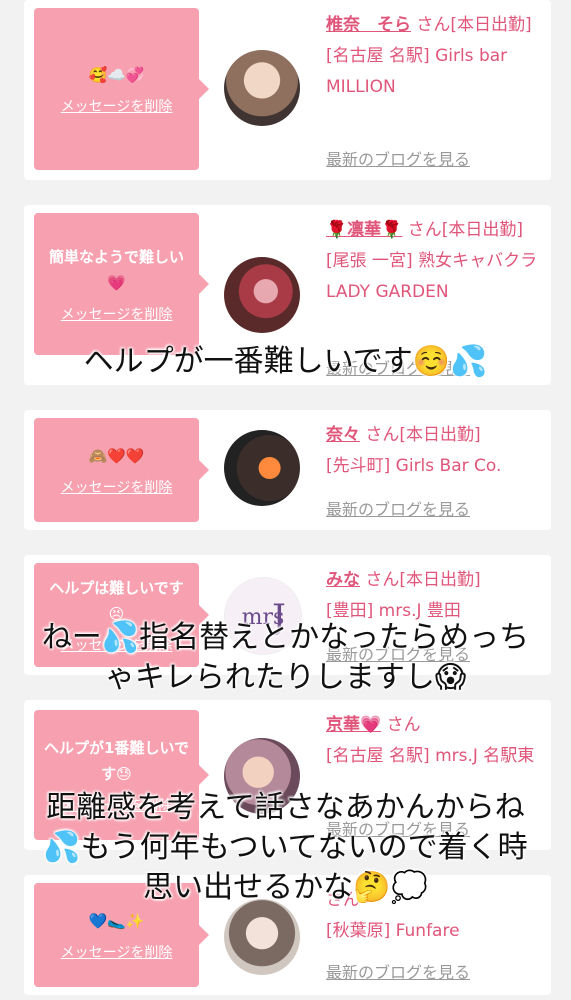 The image size is (571, 1000). What do you see at coordinates (116, 270) in the screenshot?
I see `message-text: 簡単なようで難しい💗` at bounding box center [116, 270].